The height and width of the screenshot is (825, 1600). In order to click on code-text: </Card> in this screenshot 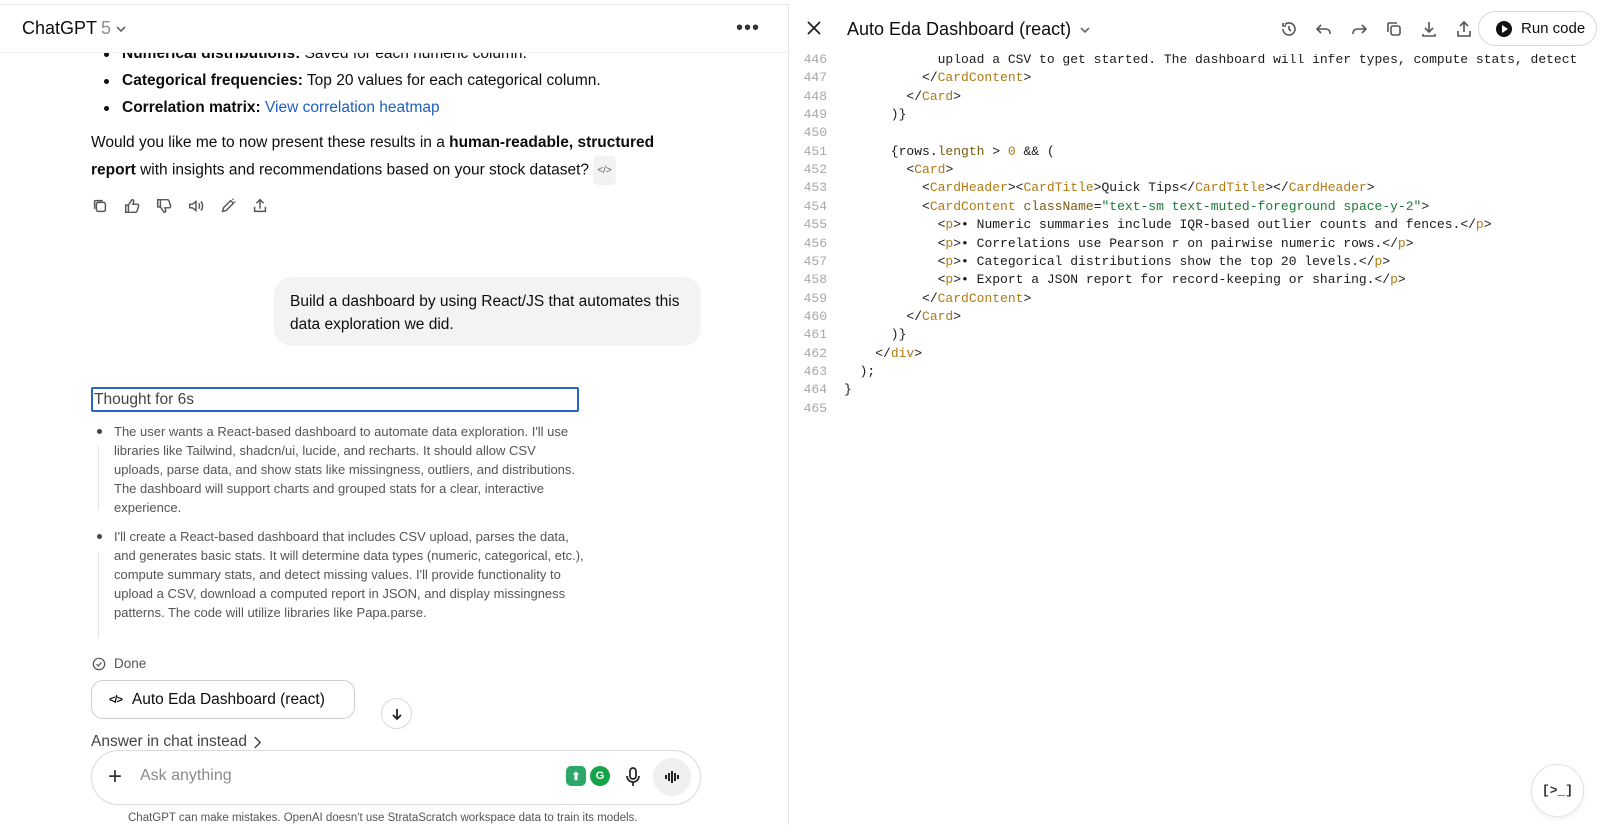, I will do `click(903, 316)`.